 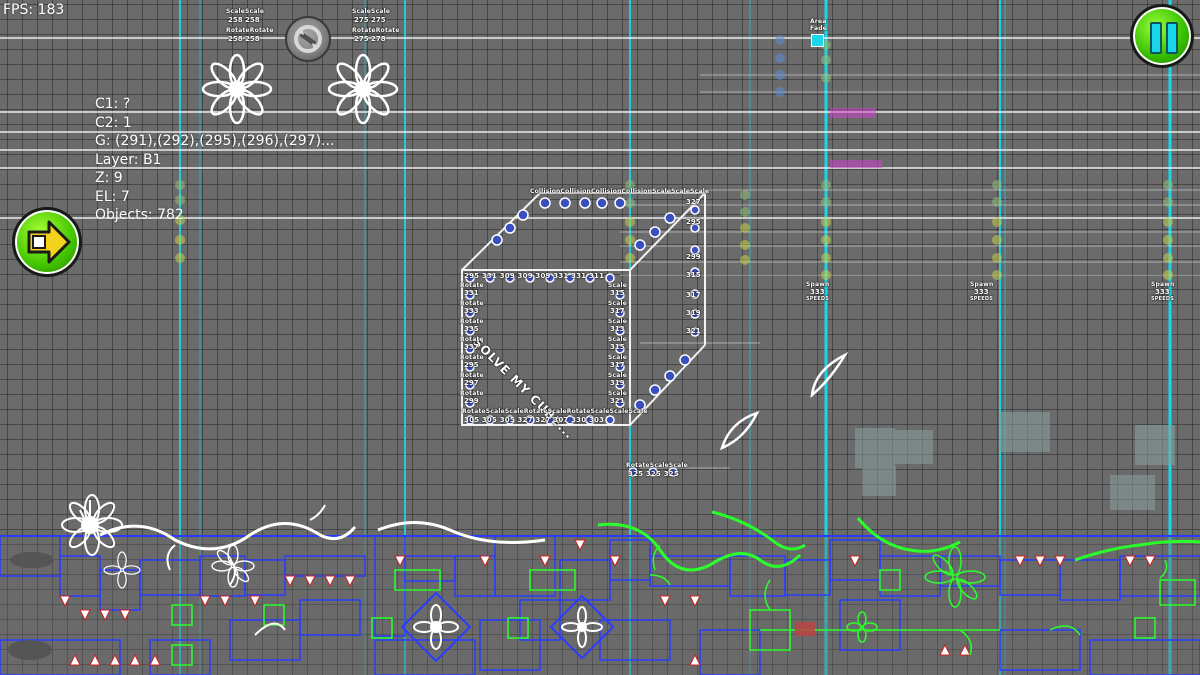 I want to click on playtest-button, so click(x=47, y=242).